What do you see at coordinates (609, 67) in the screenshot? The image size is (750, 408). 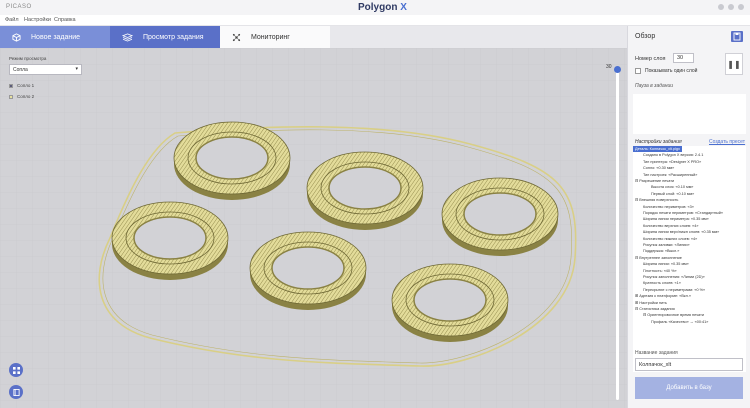 I see `layer-slider-value: 30` at bounding box center [609, 67].